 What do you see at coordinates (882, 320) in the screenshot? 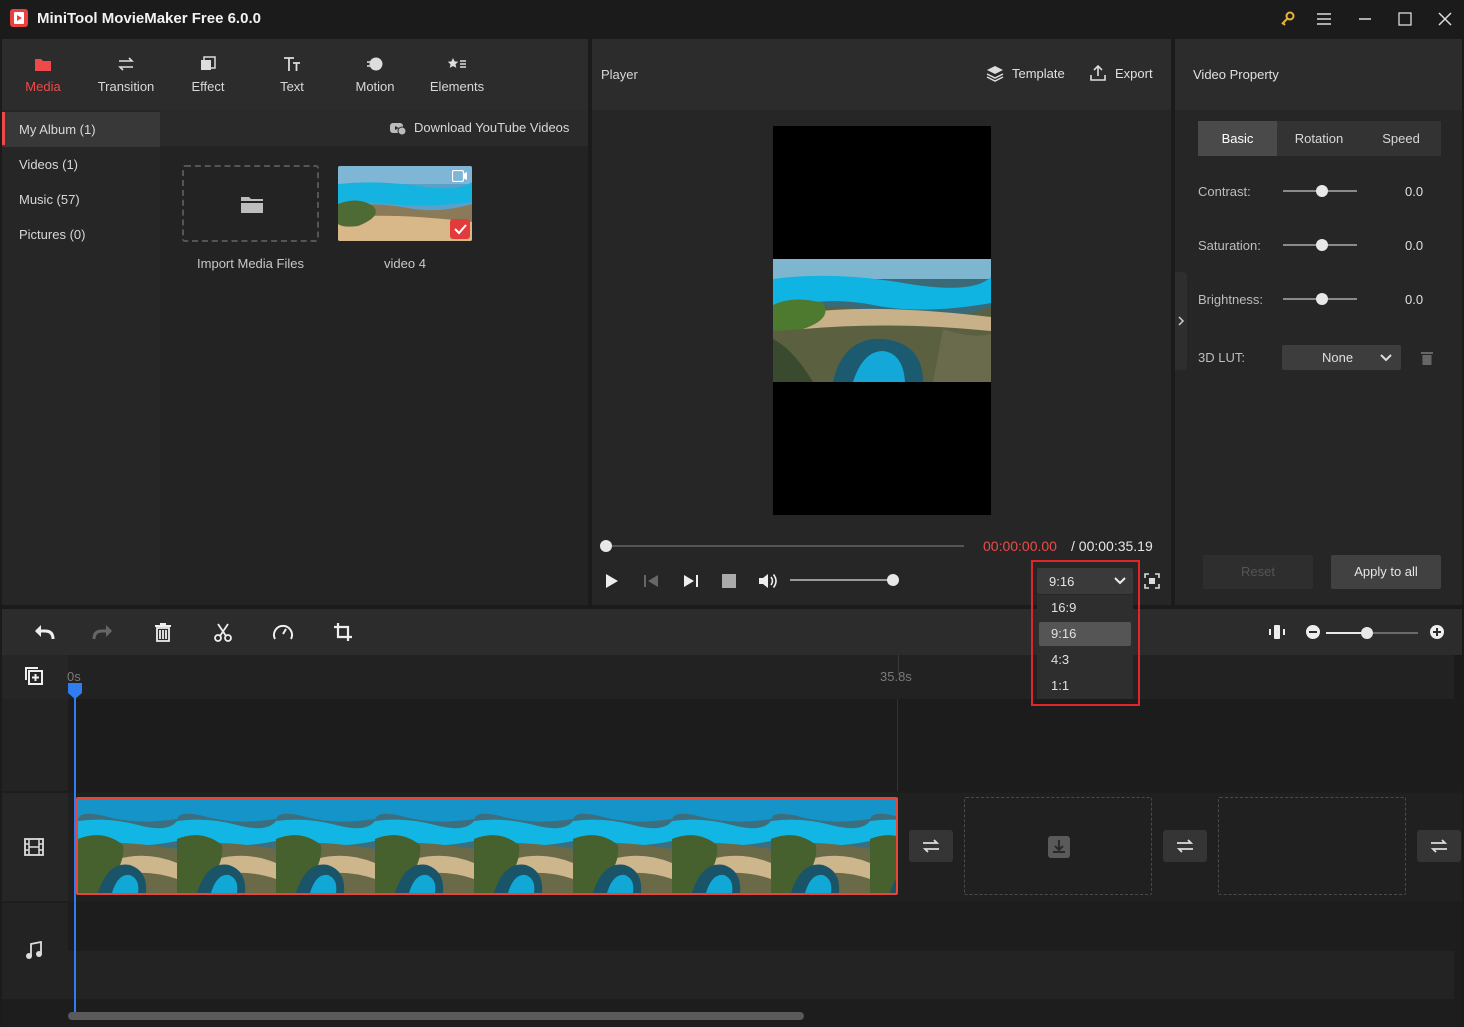
I see `preview-canvas` at bounding box center [882, 320].